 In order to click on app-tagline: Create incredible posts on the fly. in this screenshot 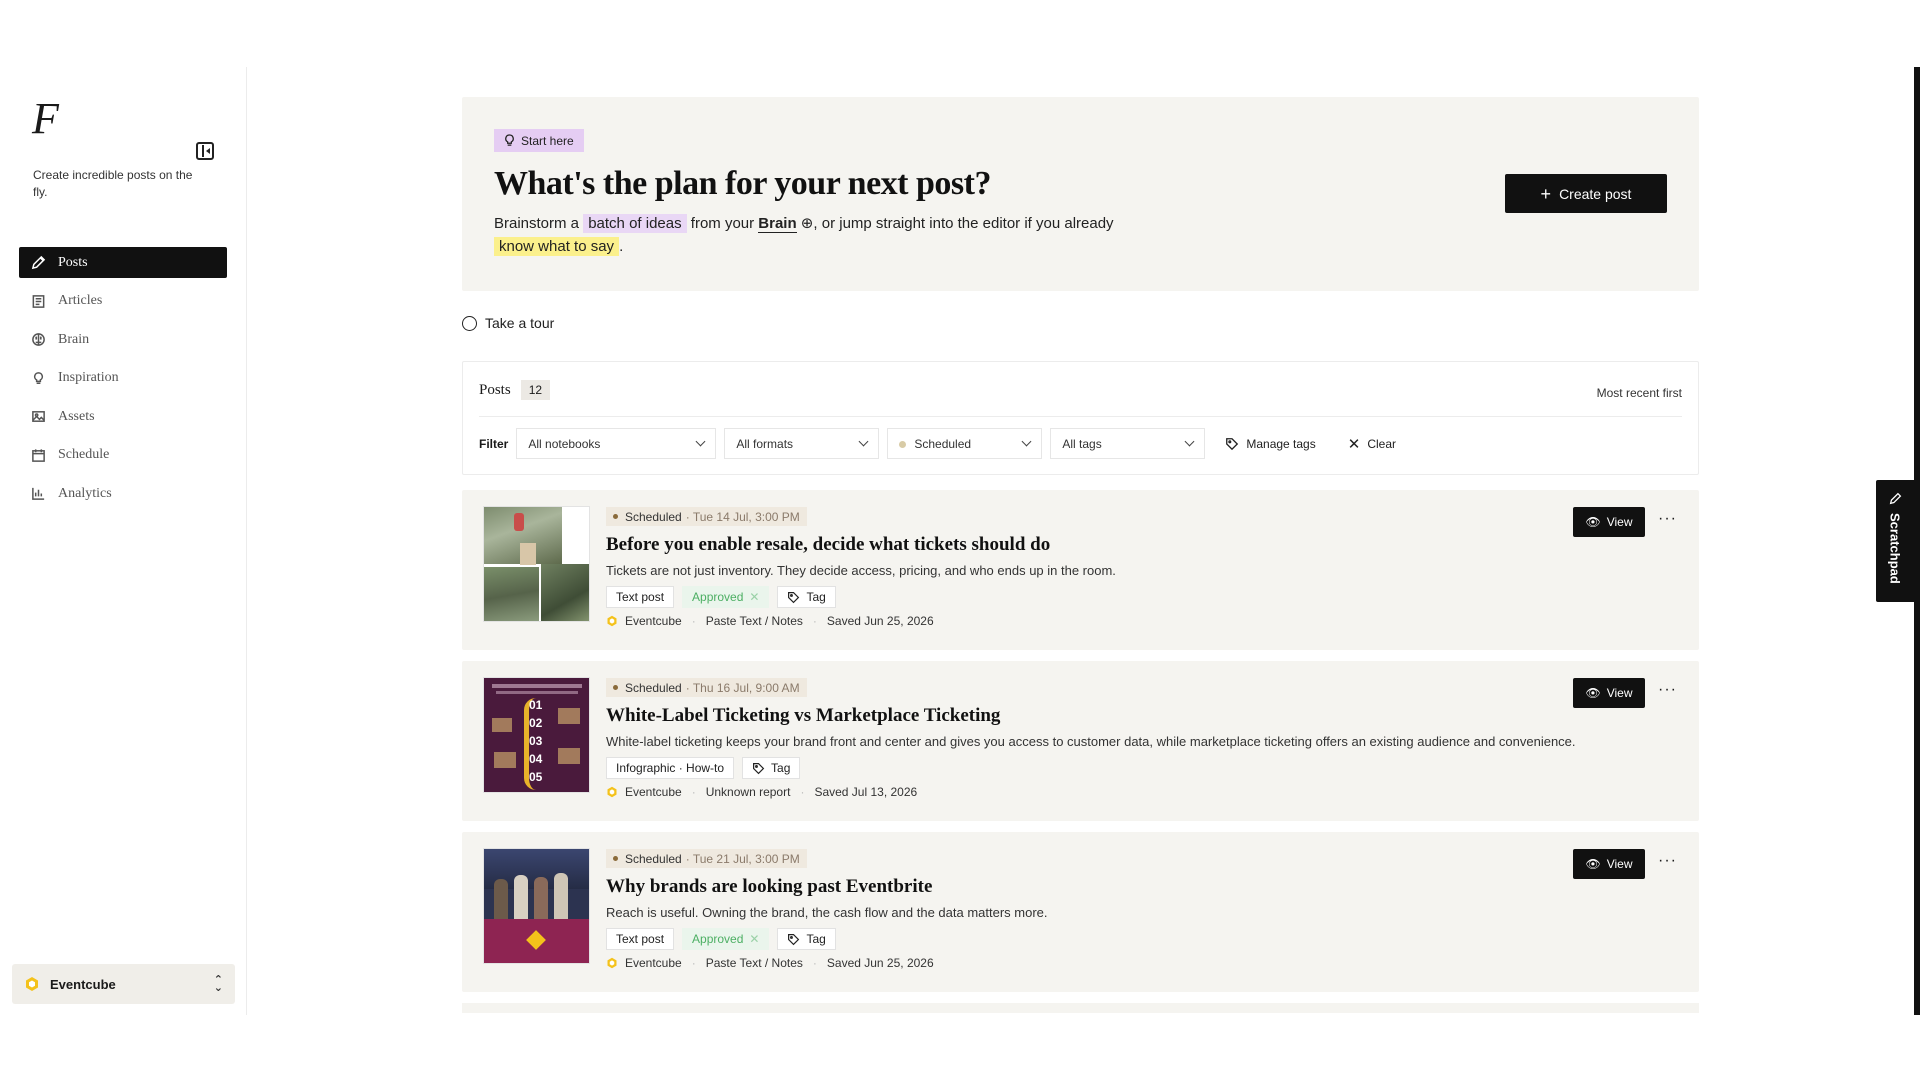, I will do `click(113, 183)`.